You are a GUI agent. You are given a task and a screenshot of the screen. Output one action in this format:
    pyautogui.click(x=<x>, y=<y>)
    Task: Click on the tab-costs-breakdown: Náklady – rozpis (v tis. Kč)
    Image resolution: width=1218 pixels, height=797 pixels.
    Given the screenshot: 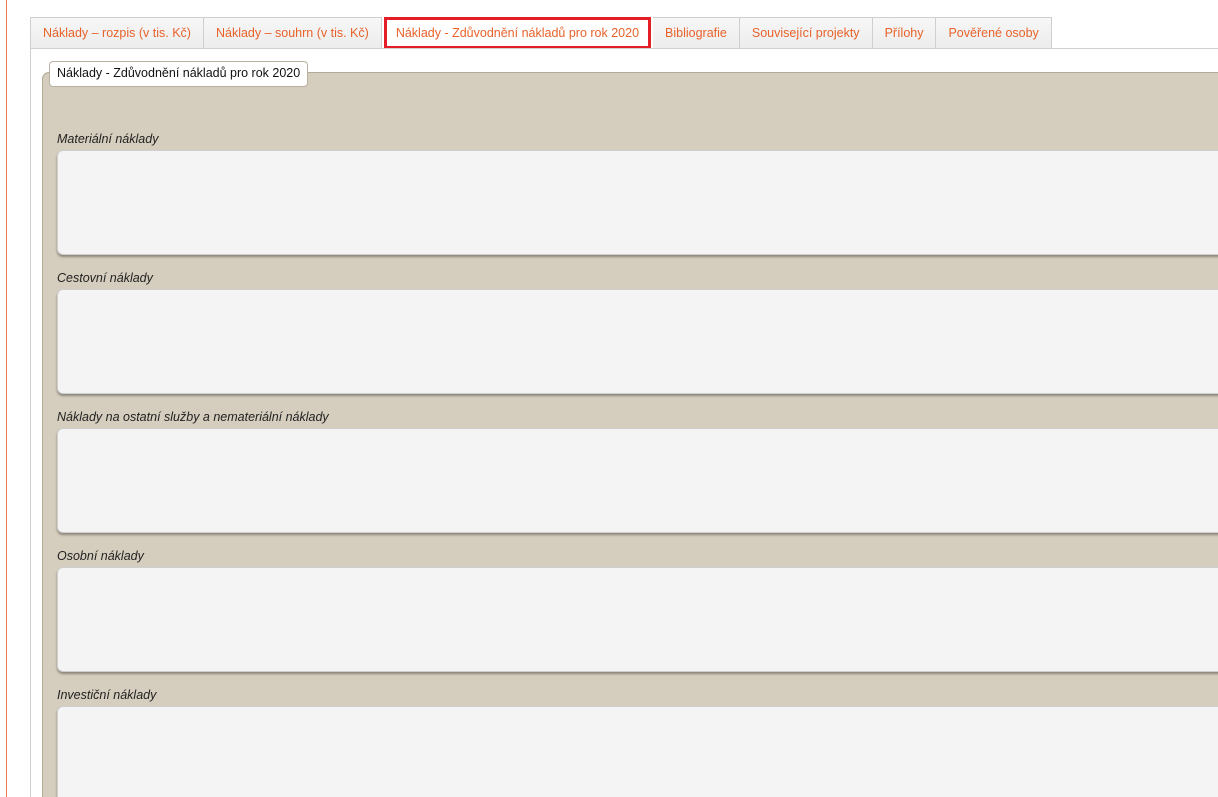 What is the action you would take?
    pyautogui.click(x=117, y=33)
    